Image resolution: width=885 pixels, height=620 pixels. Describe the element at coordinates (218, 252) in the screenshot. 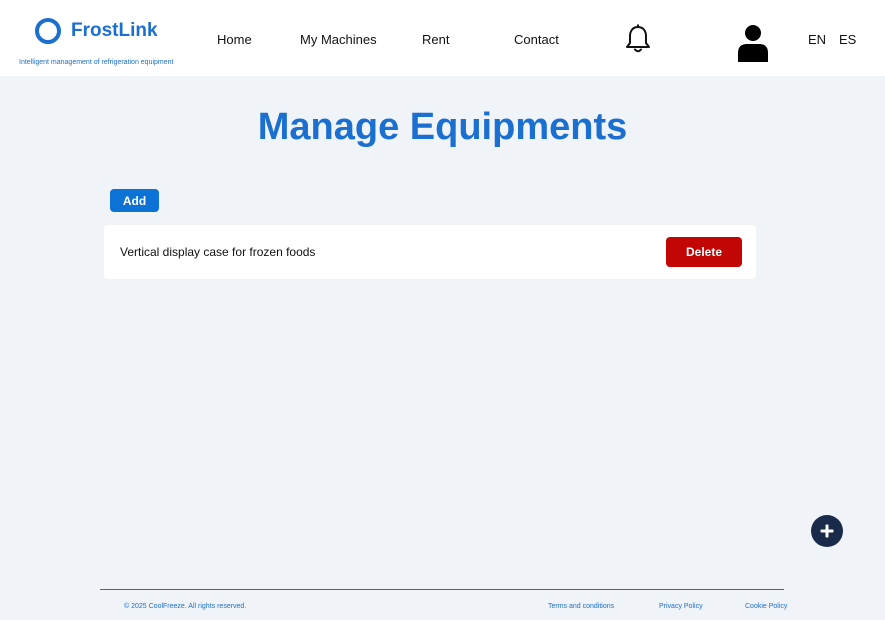

I see `equipment-name: Vertical display case for frozen foods` at that location.